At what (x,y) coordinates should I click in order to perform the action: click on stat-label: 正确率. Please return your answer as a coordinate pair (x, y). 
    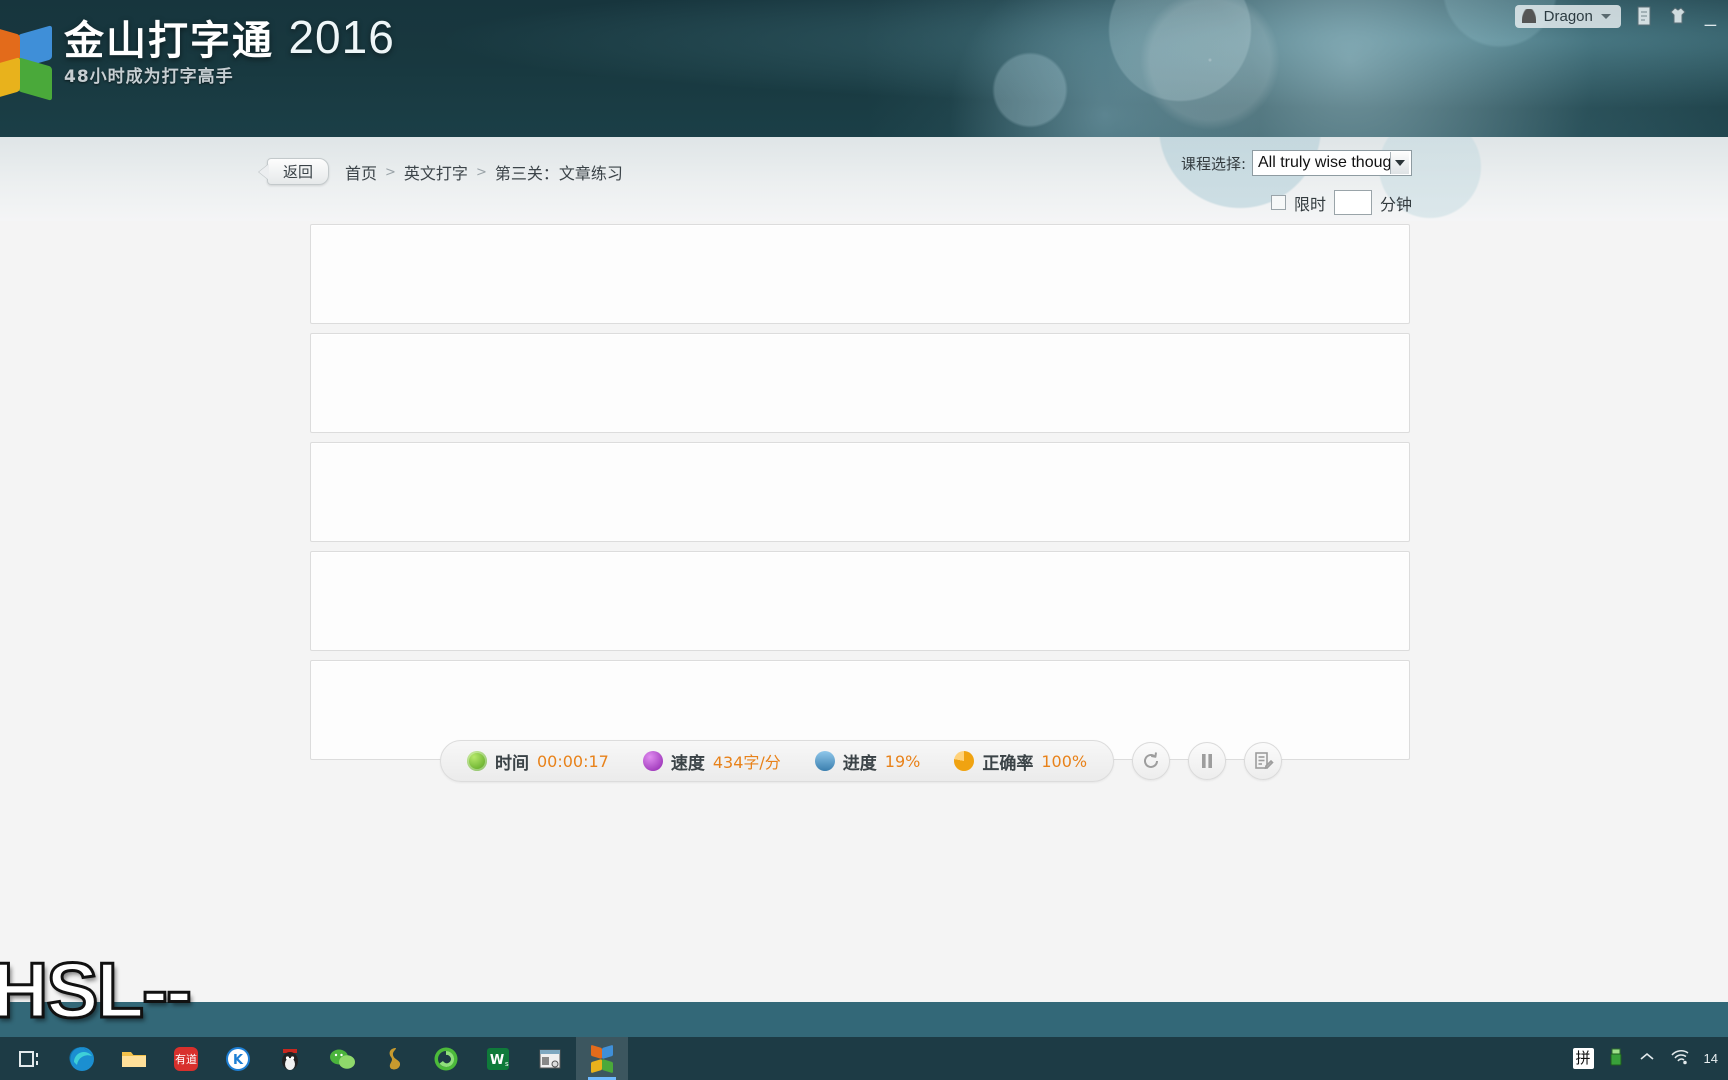
    Looking at the image, I should click on (1008, 763).